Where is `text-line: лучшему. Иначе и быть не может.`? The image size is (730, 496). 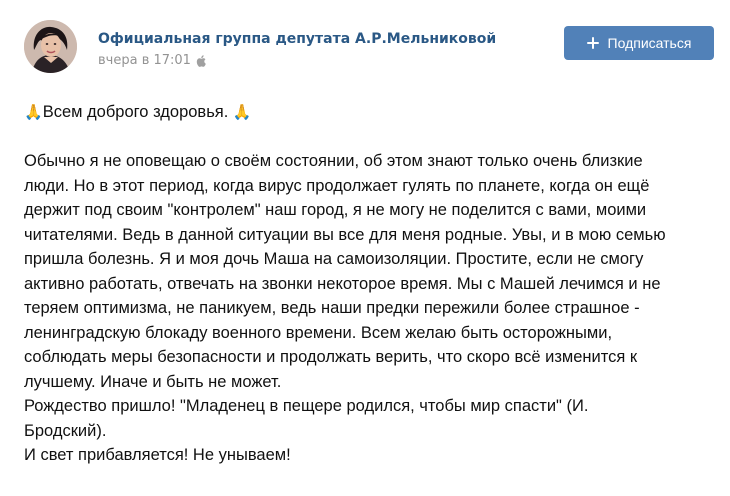
text-line: лучшему. Иначе и быть не может. is located at coordinates (153, 381).